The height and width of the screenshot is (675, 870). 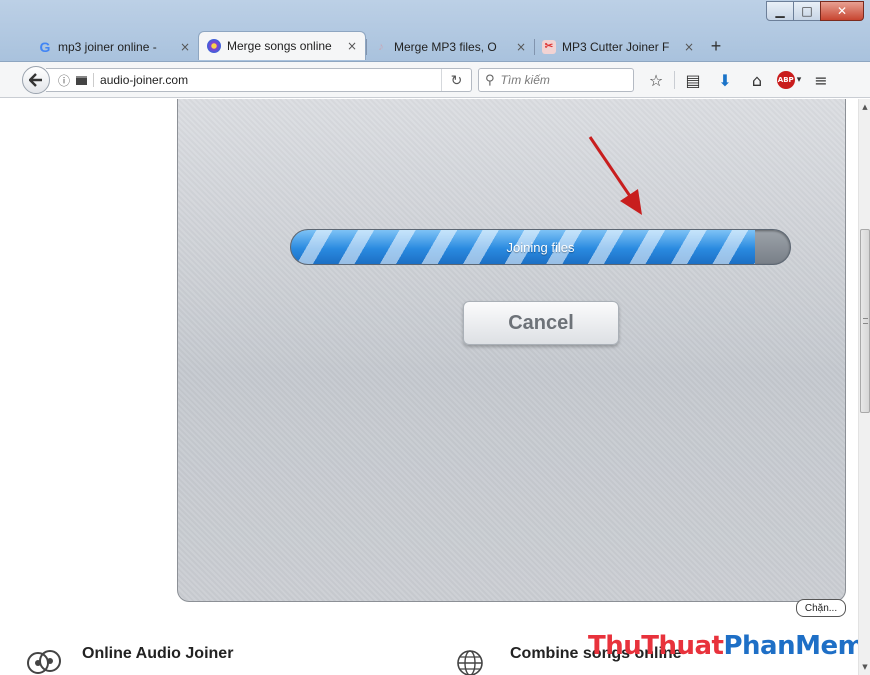 I want to click on progress-label: Joining files, so click(x=540, y=247).